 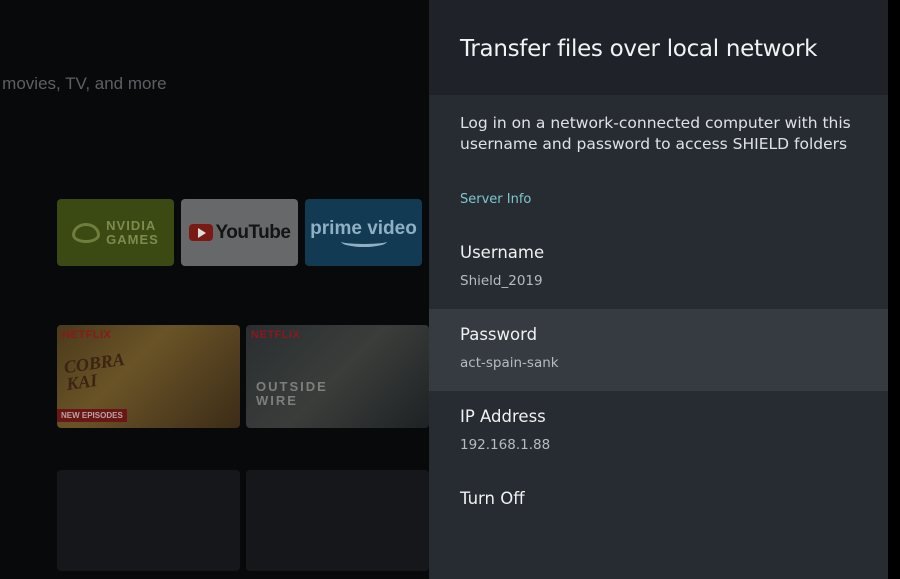 I want to click on home-tagline: n movies, TV, and more, so click(x=83, y=83).